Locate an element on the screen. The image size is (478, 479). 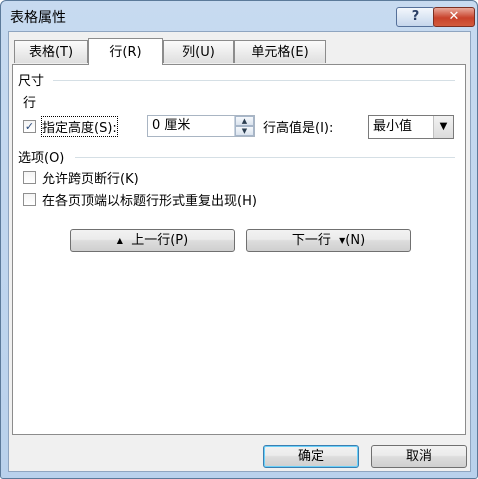
allow-break-checkbox is located at coordinates (29, 177).